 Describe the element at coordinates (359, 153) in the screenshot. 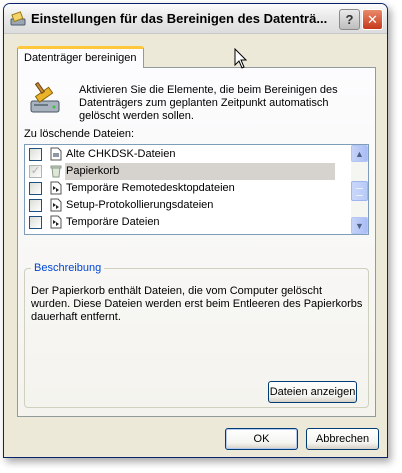

I see `scroll-up-icon: ▲` at that location.